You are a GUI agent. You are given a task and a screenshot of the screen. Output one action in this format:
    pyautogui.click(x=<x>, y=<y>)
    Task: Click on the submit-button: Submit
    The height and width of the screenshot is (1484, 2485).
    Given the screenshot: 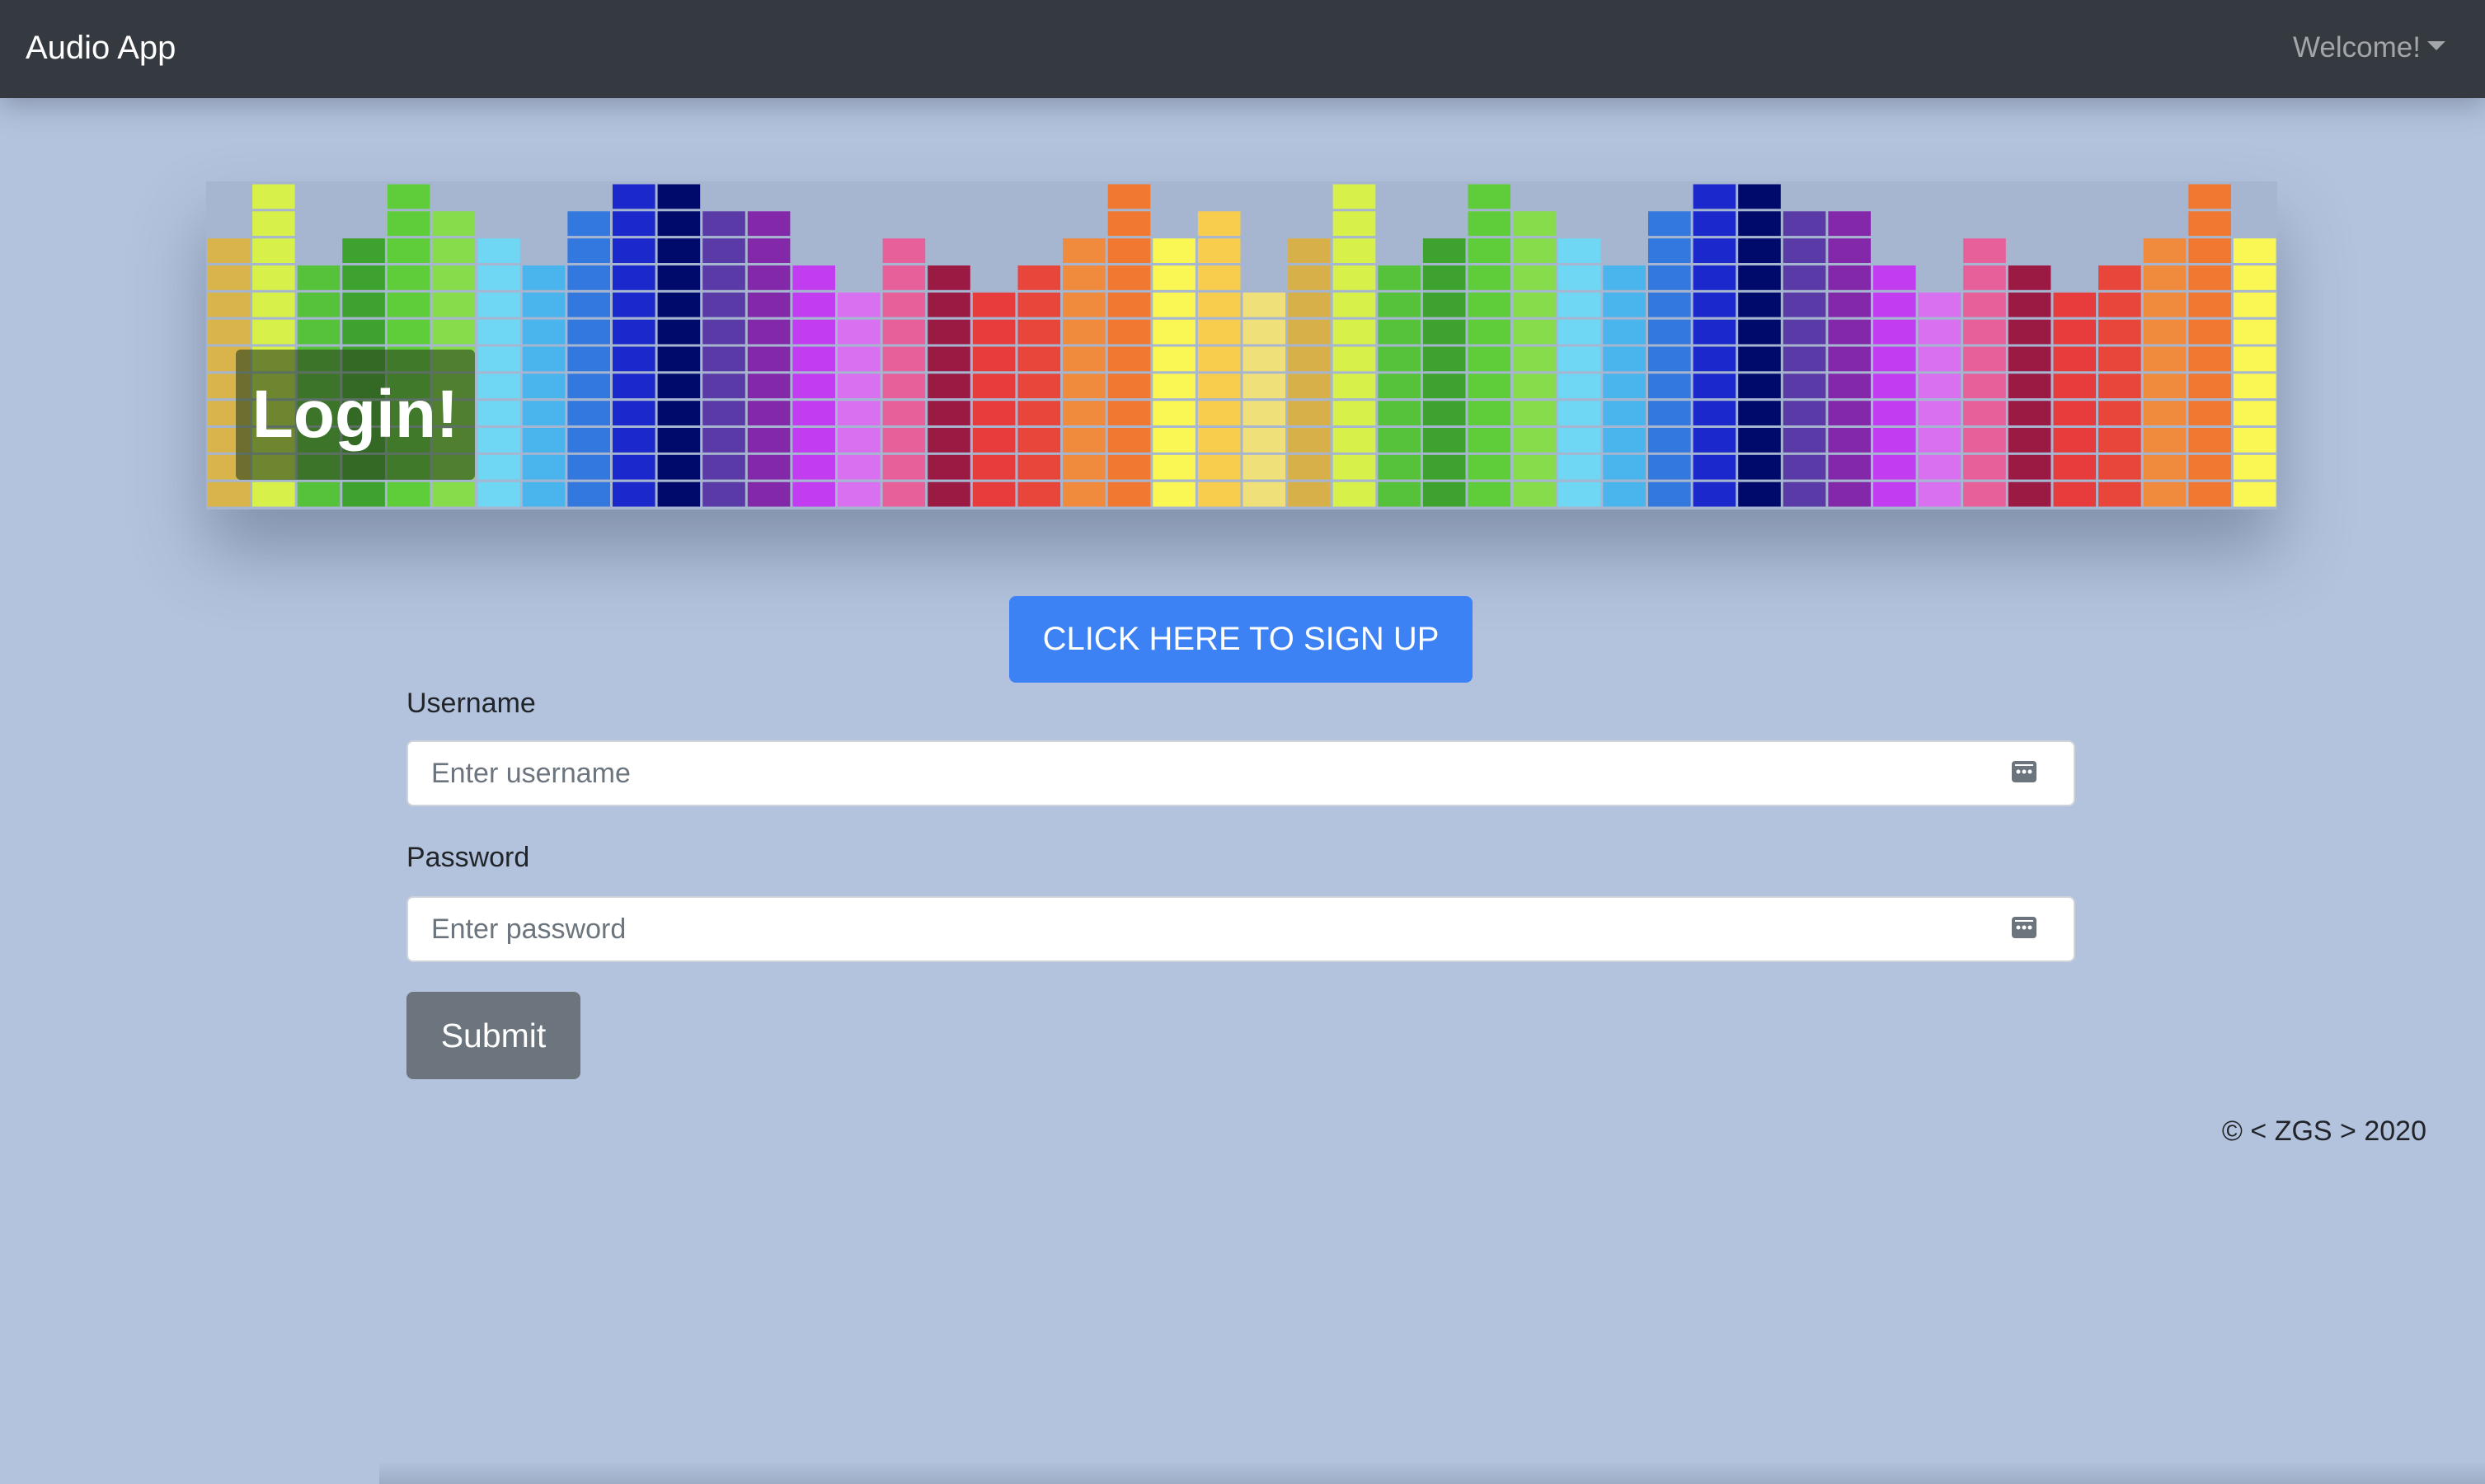 What is the action you would take?
    pyautogui.click(x=493, y=1035)
    